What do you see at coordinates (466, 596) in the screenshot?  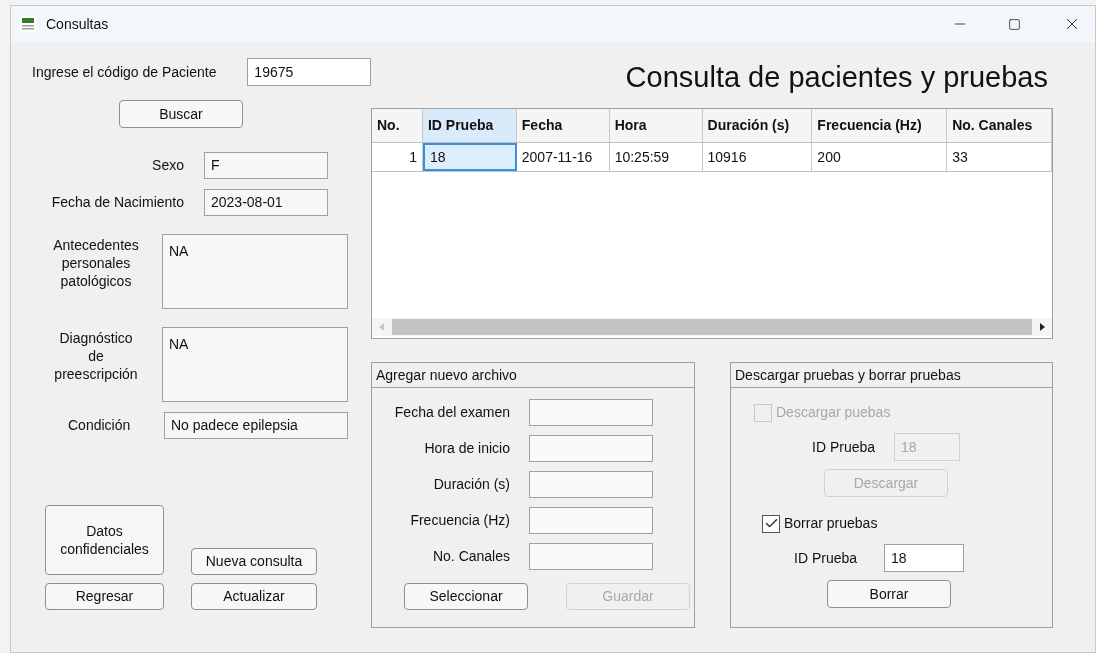 I see `action-button: Seleccionar` at bounding box center [466, 596].